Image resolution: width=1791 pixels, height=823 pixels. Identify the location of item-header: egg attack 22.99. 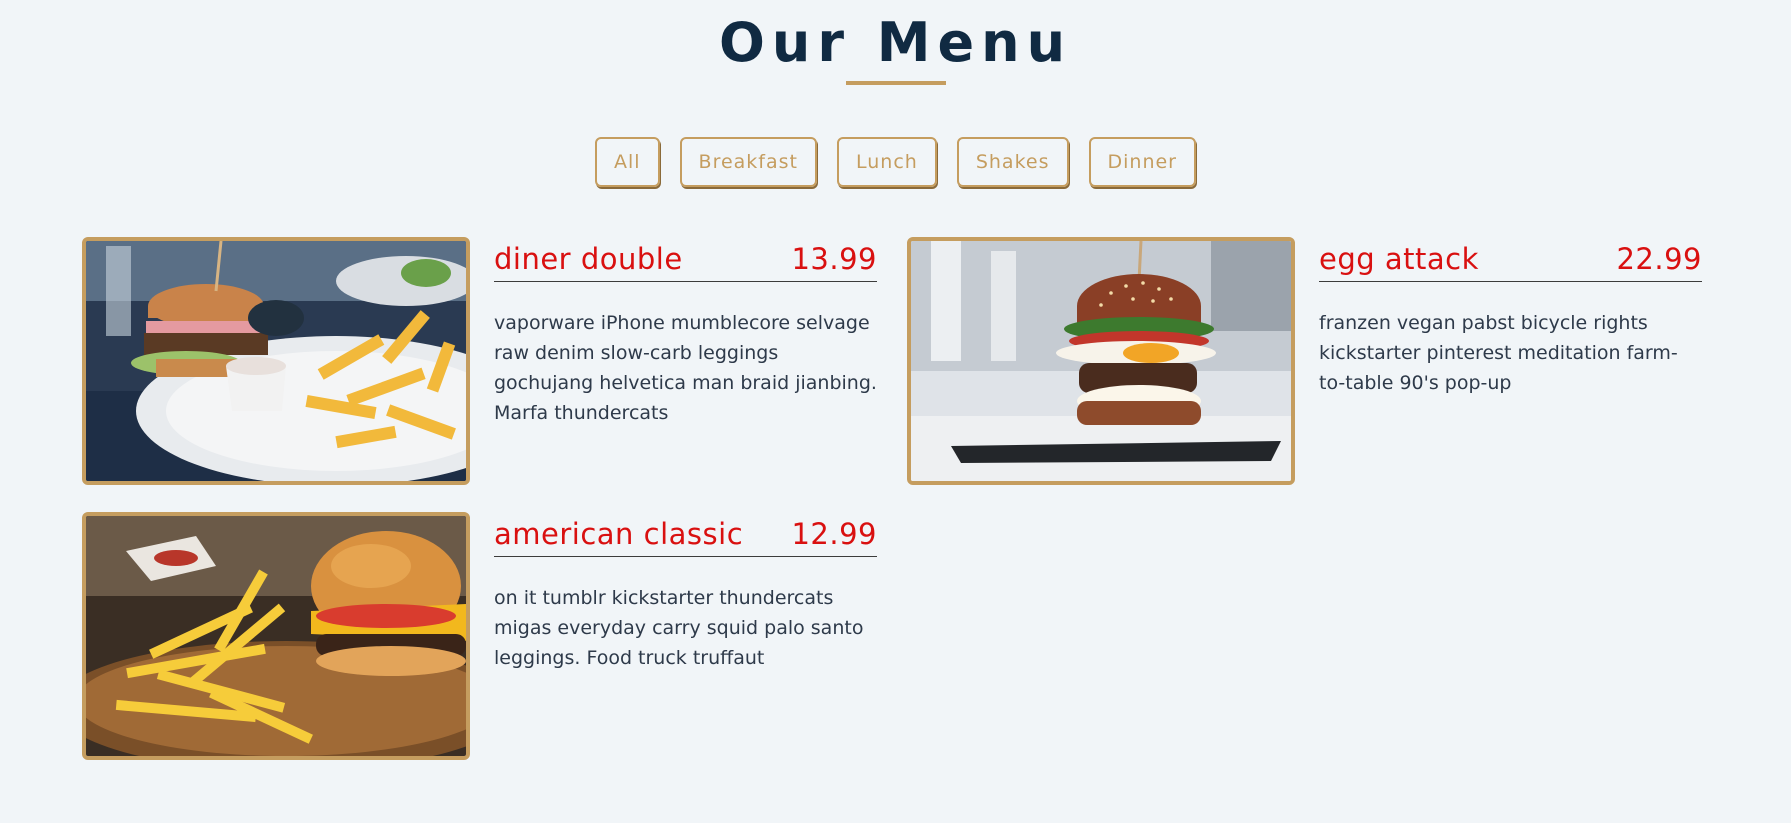
(1510, 259).